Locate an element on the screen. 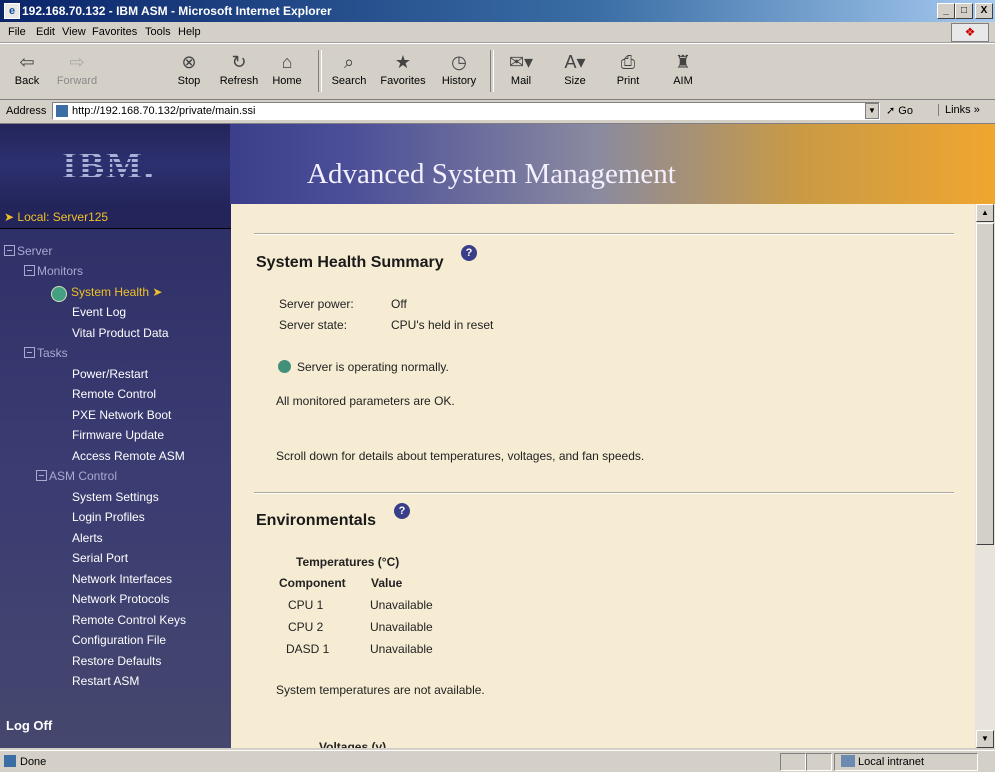 The width and height of the screenshot is (995, 772). server-power-value: Off is located at coordinates (399, 304).